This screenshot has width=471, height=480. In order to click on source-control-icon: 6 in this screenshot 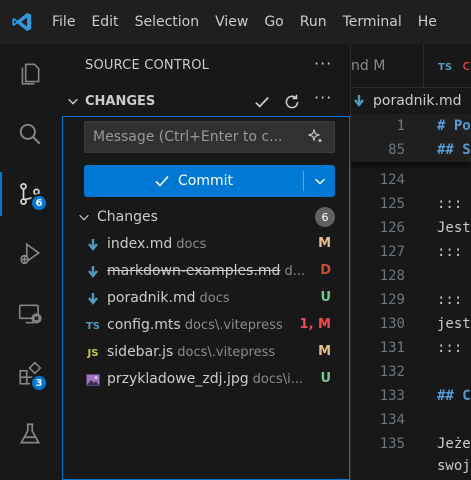, I will do `click(30, 194)`.